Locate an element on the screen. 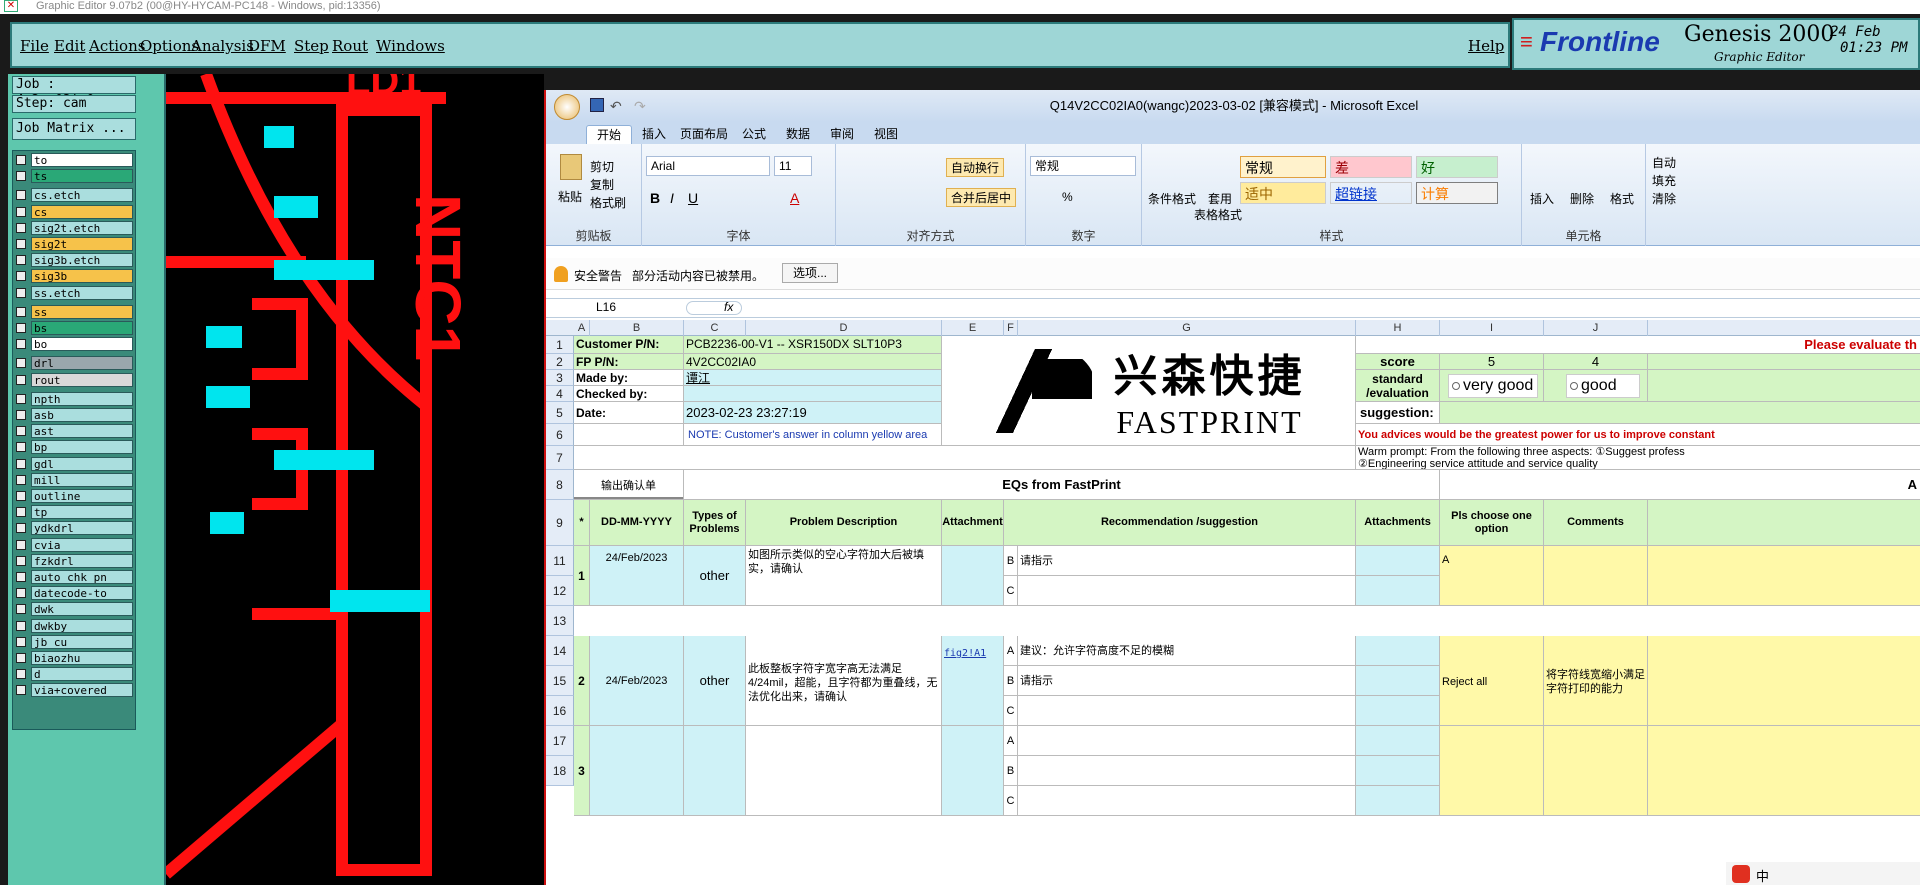  font-size-box: 11 is located at coordinates (793, 166).